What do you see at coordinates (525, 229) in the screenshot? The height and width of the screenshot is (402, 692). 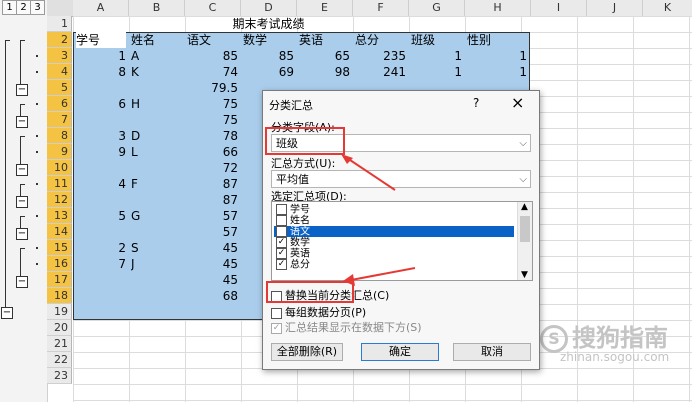 I see `scroll-thumb` at bounding box center [525, 229].